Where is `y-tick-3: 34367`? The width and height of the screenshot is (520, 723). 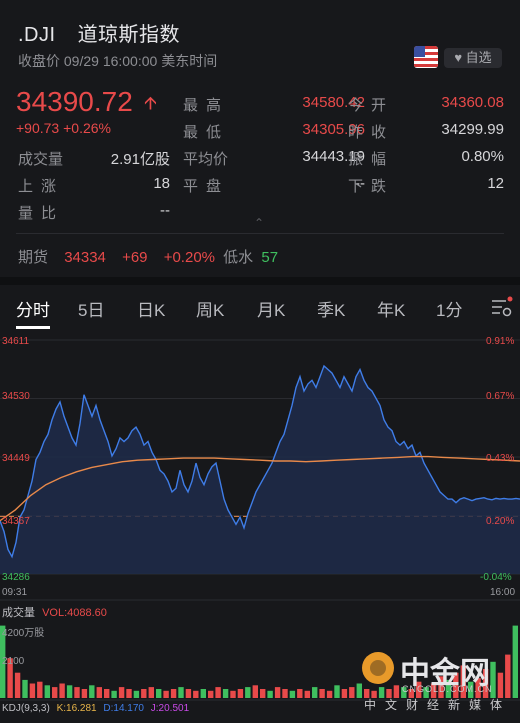 y-tick-3: 34367 is located at coordinates (16, 521).